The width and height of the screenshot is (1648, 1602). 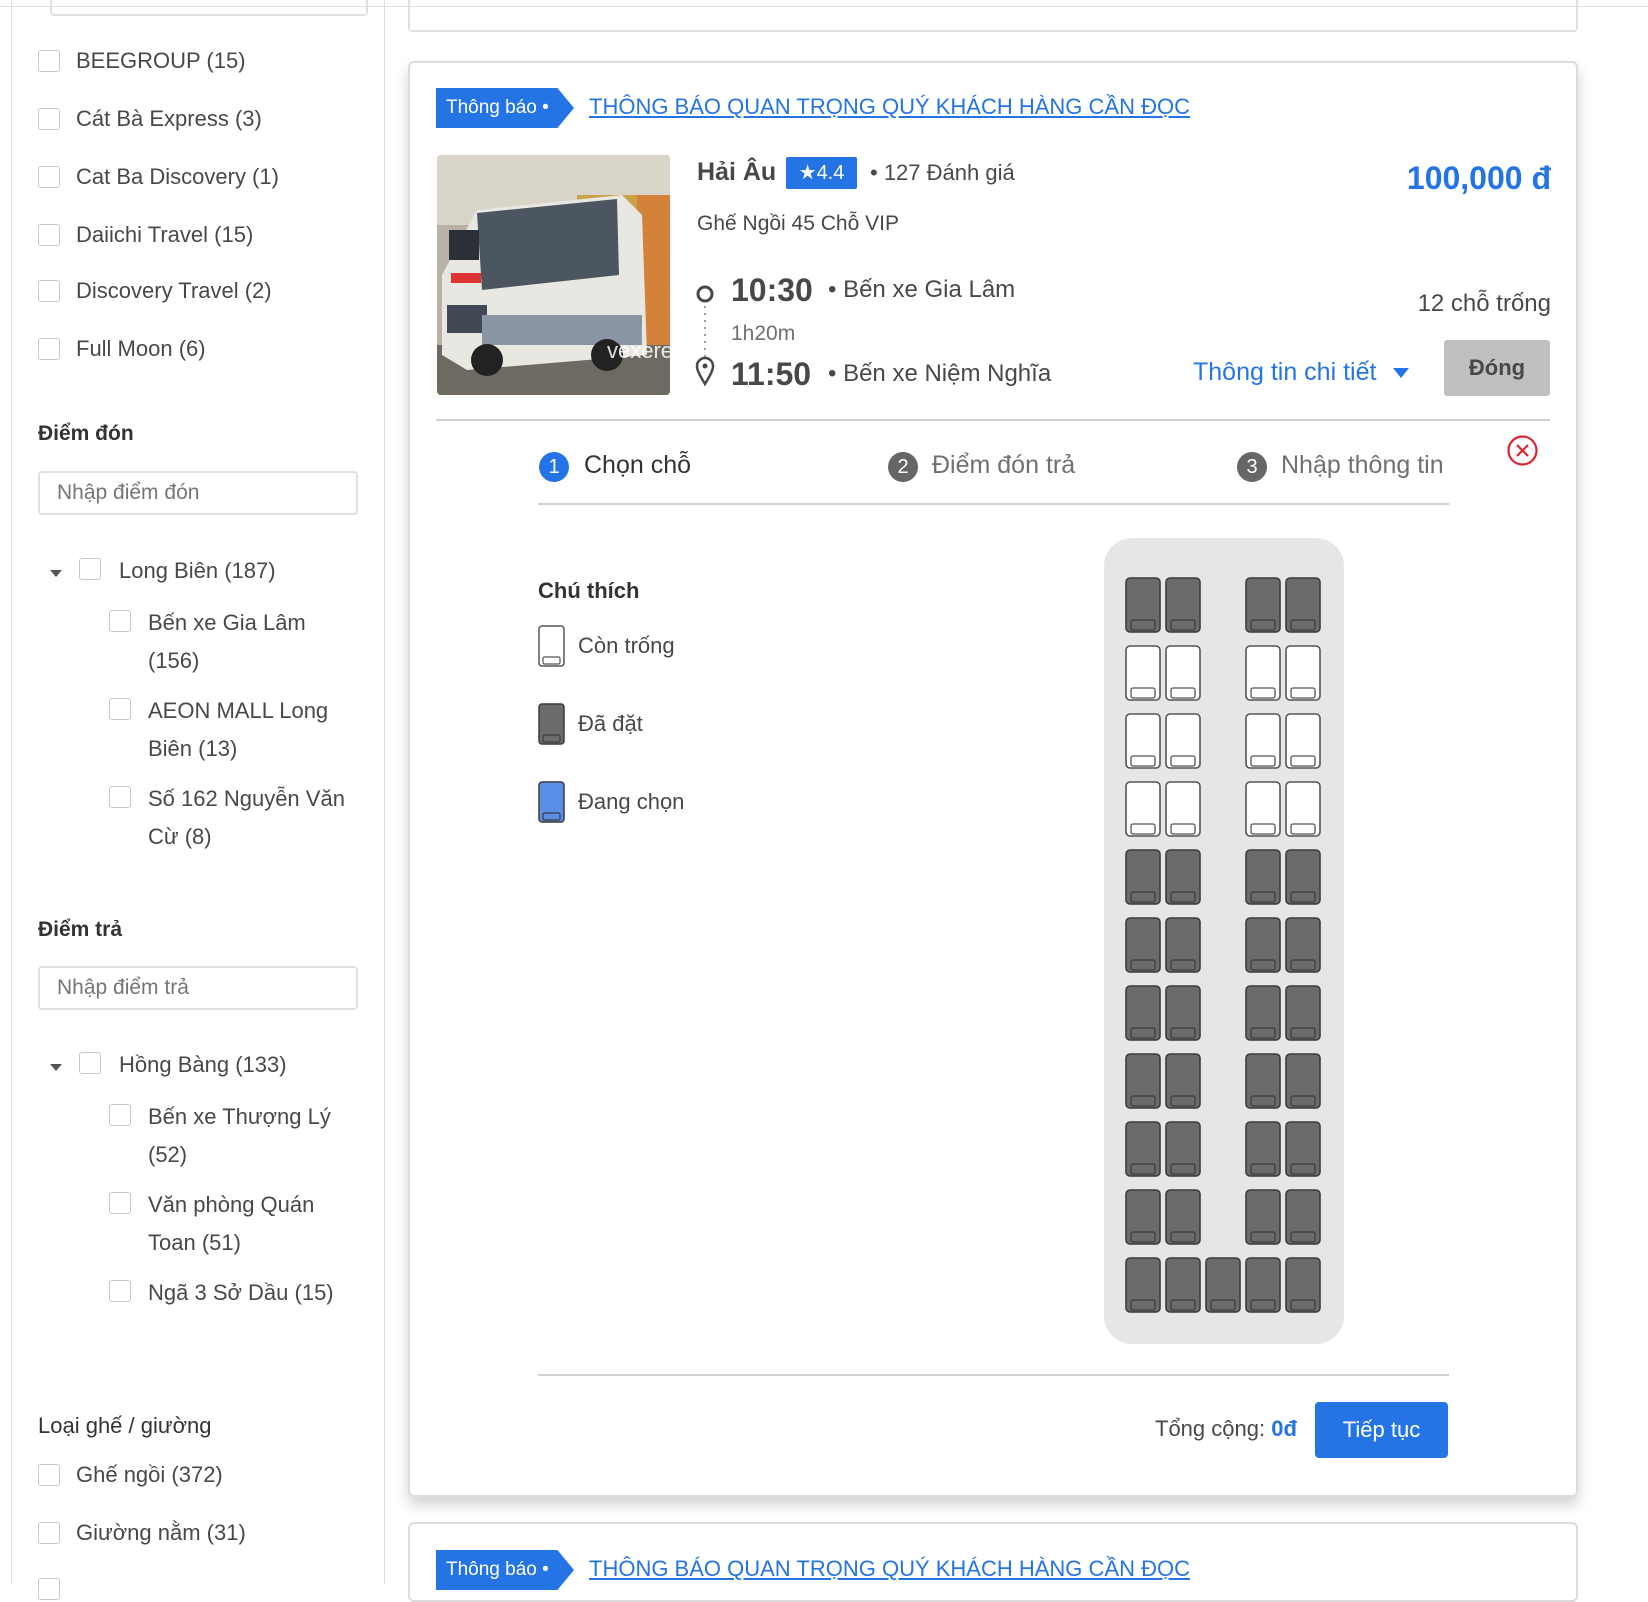 I want to click on detail-link-label: Thông tin chi tiết, so click(x=1285, y=372).